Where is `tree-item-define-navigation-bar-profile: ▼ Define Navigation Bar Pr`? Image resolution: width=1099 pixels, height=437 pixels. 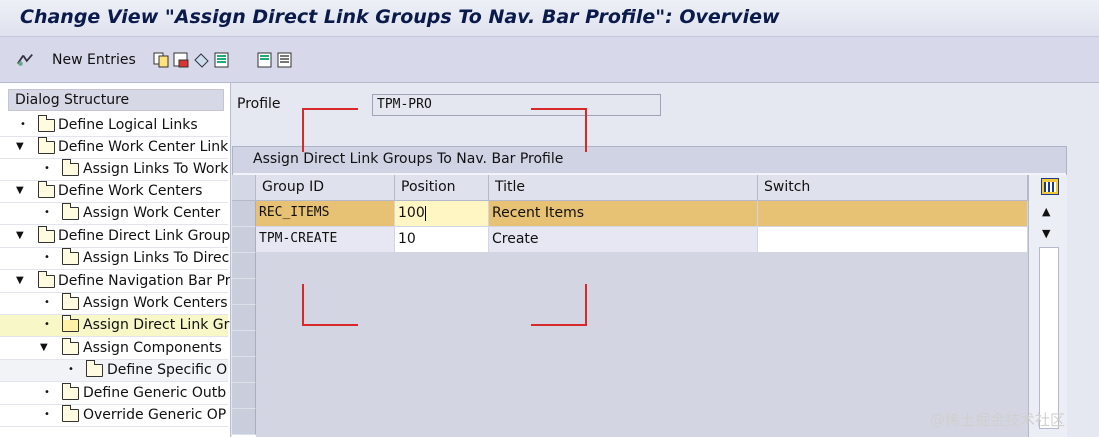 tree-item-define-navigation-bar-profile: ▼ Define Navigation Bar Pr is located at coordinates (115, 282).